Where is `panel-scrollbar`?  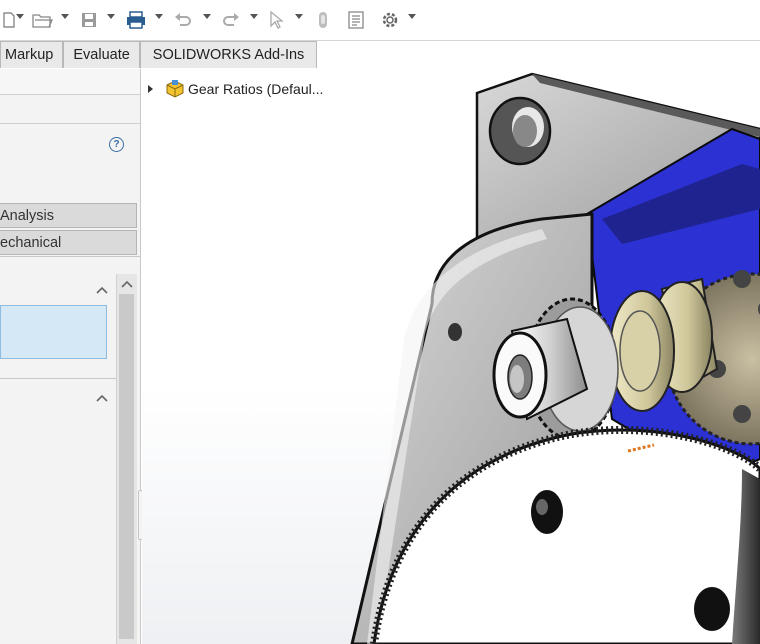 panel-scrollbar is located at coordinates (126, 459).